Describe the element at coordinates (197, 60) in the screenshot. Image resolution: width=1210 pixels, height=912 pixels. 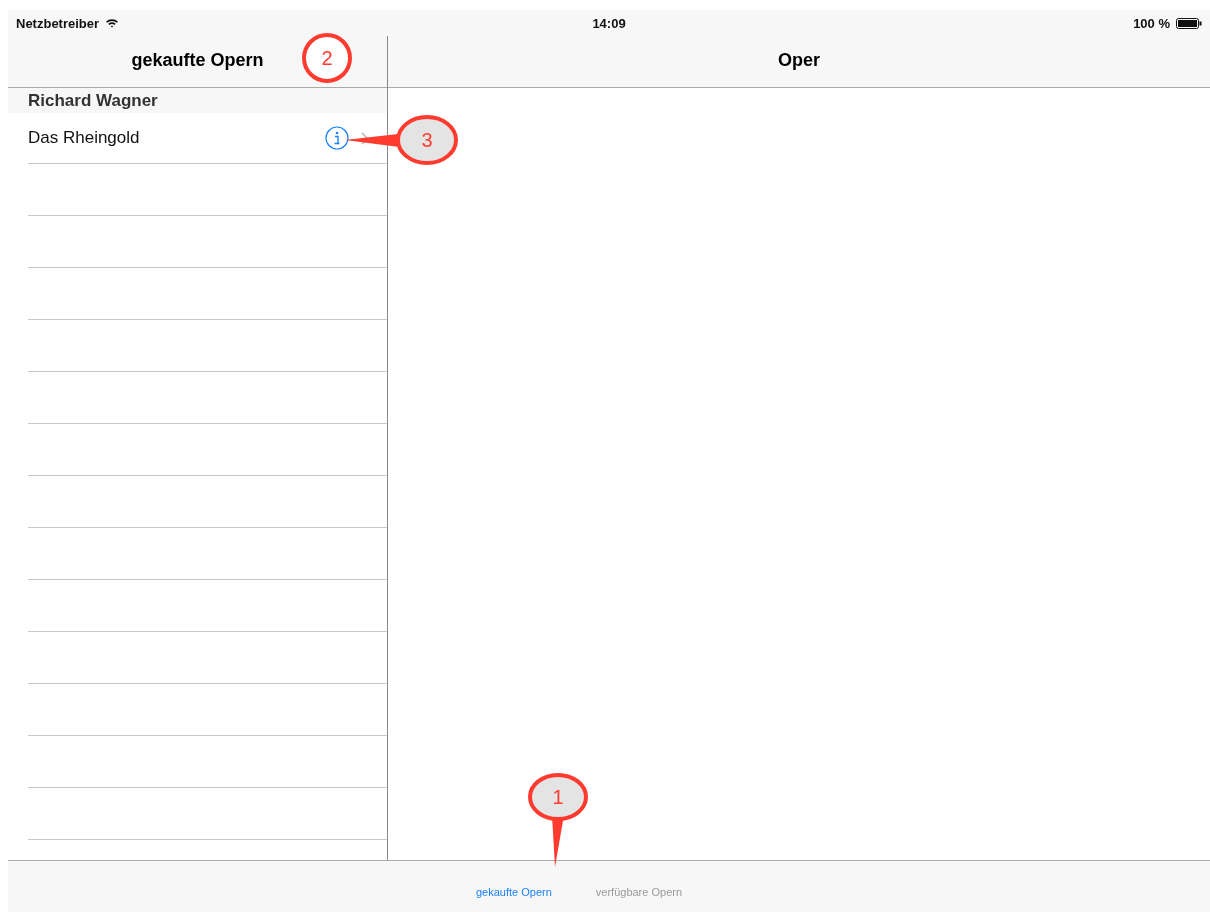
I see `navigation-title: gekaufte Opern` at that location.